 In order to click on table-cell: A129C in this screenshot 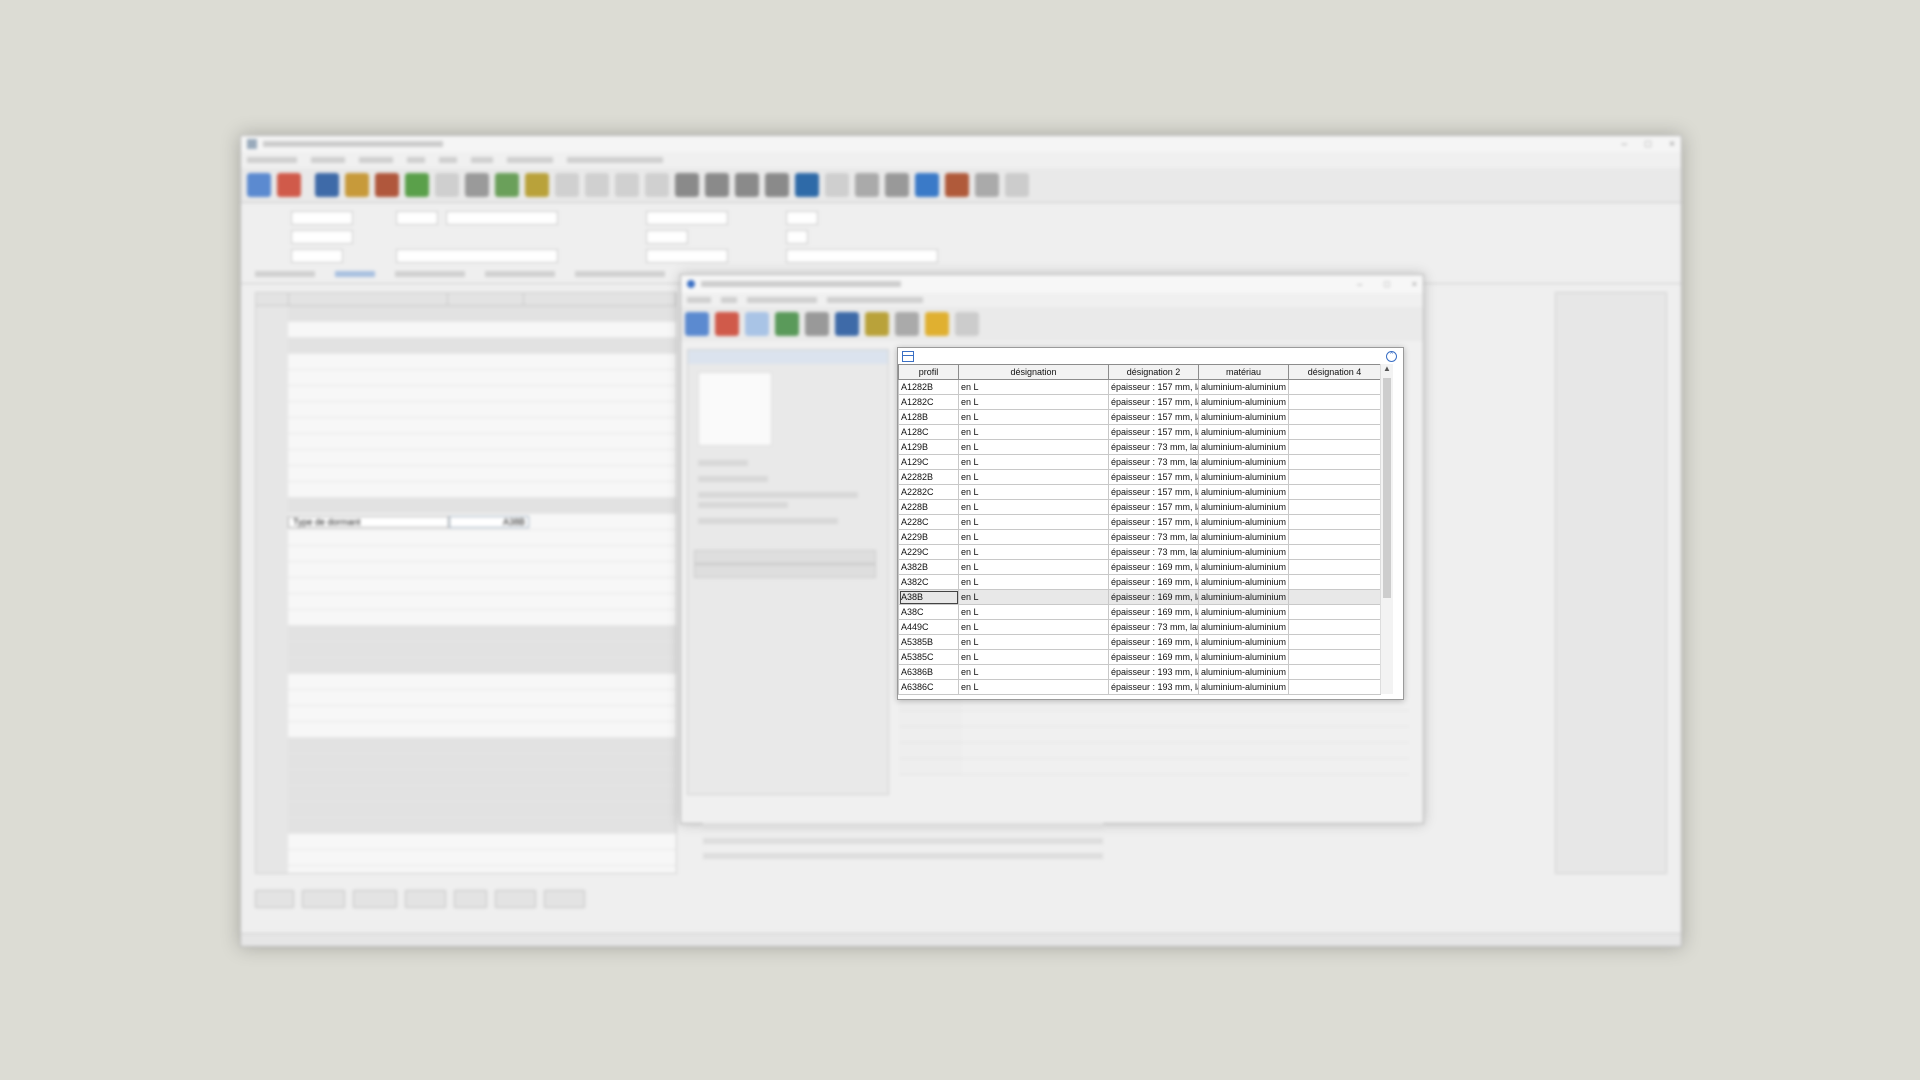, I will do `click(928, 462)`.